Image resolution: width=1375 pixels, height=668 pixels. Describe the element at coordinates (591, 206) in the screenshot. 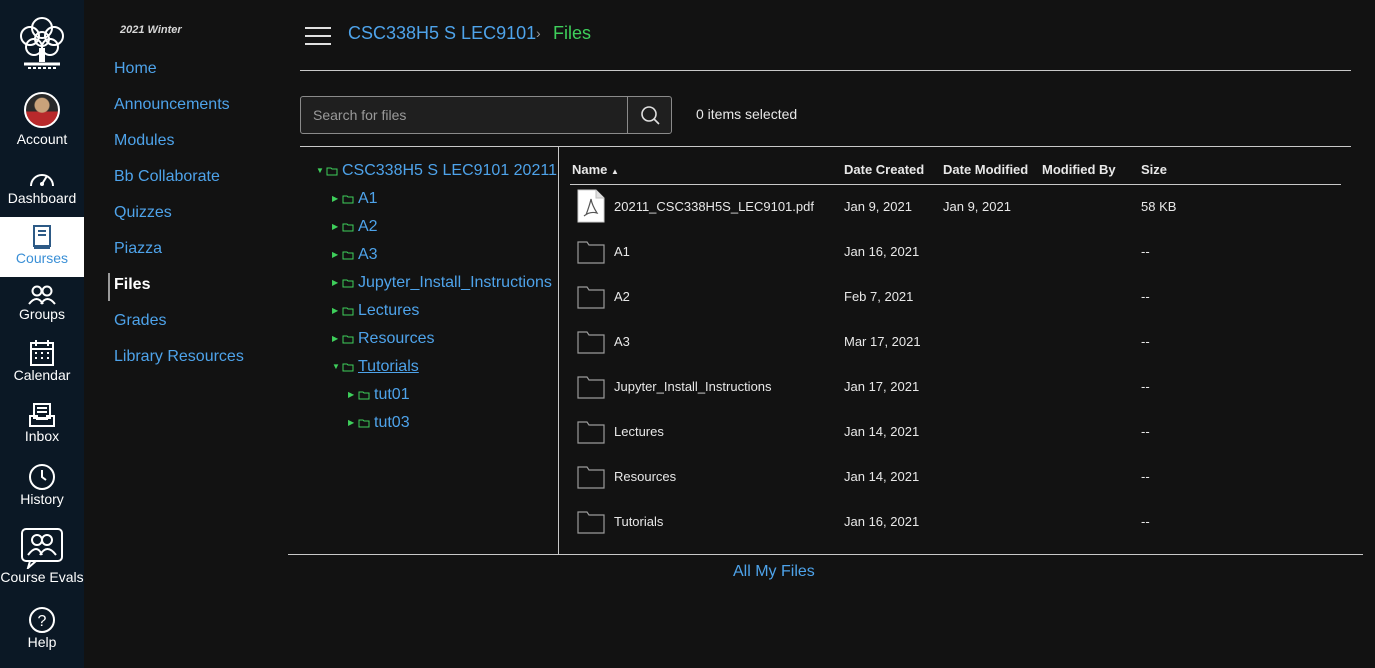

I see `pdf-file-icon` at that location.